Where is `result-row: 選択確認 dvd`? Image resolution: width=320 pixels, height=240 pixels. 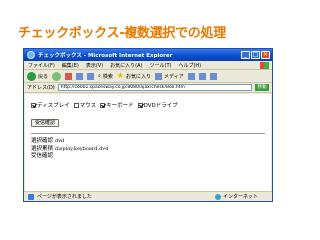 result-row: 選択確認 dvd is located at coordinates (148, 142).